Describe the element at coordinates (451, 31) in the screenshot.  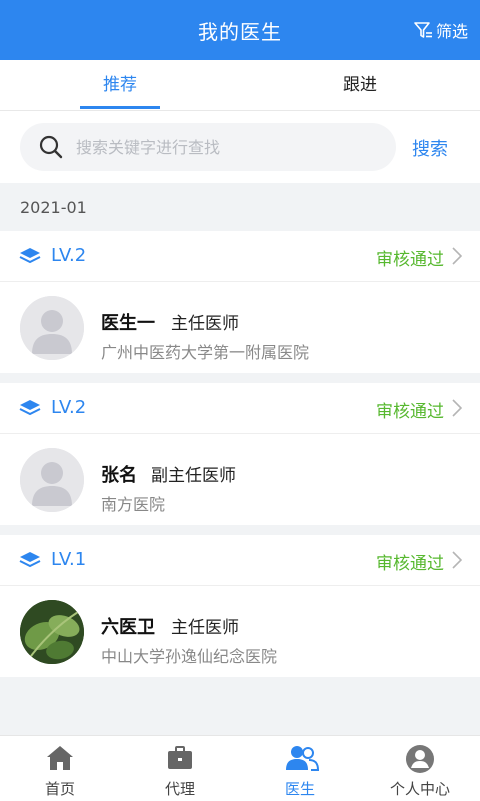
I see `filter-label: 筛选` at that location.